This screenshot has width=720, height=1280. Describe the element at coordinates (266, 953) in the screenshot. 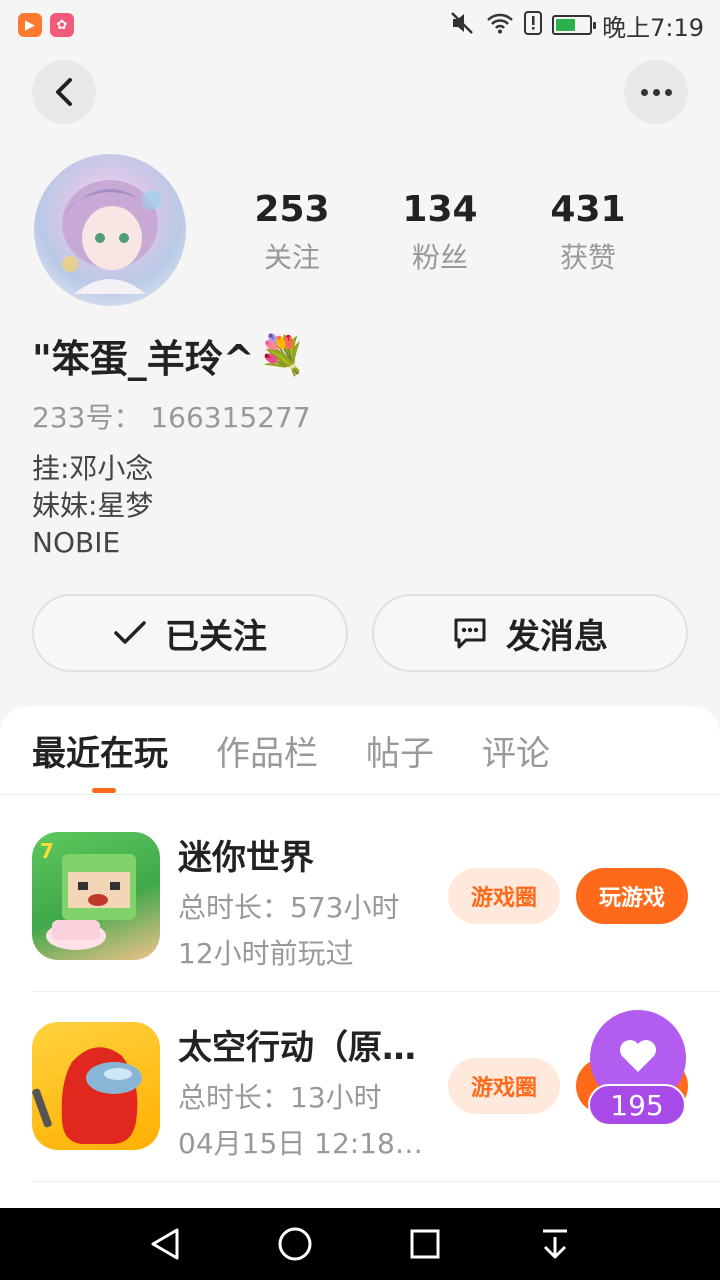

I see `game-last-played: 12小时前玩过` at that location.